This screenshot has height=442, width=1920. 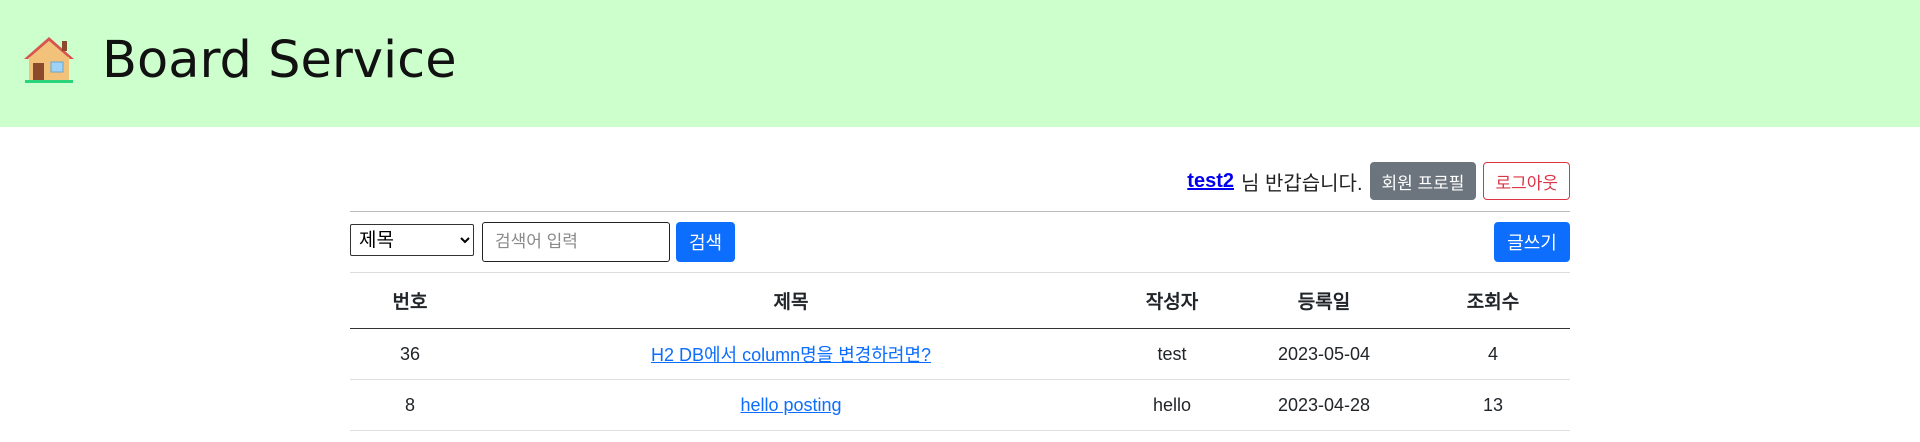 What do you see at coordinates (1493, 354) in the screenshot?
I see `cell-views: 4` at bounding box center [1493, 354].